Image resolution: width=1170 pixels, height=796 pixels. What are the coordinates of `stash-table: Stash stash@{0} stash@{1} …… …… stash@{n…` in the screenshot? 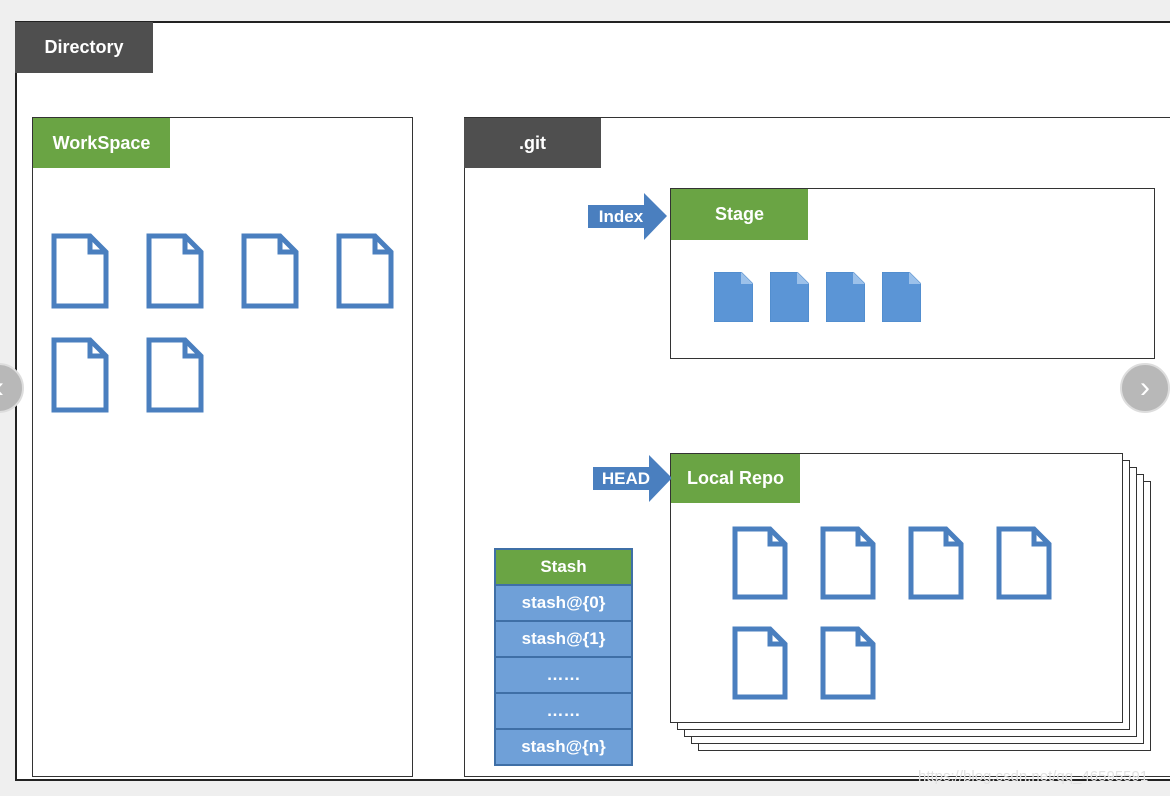 It's located at (563, 657).